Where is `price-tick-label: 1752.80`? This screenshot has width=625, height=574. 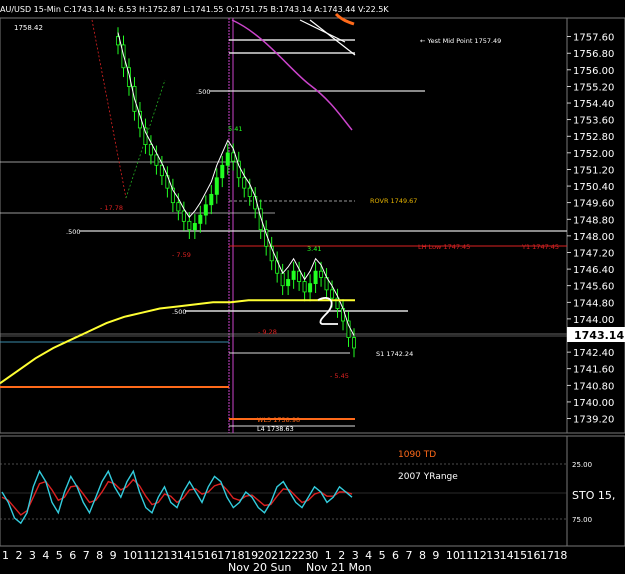 price-tick-label: 1752.80 is located at coordinates (593, 137).